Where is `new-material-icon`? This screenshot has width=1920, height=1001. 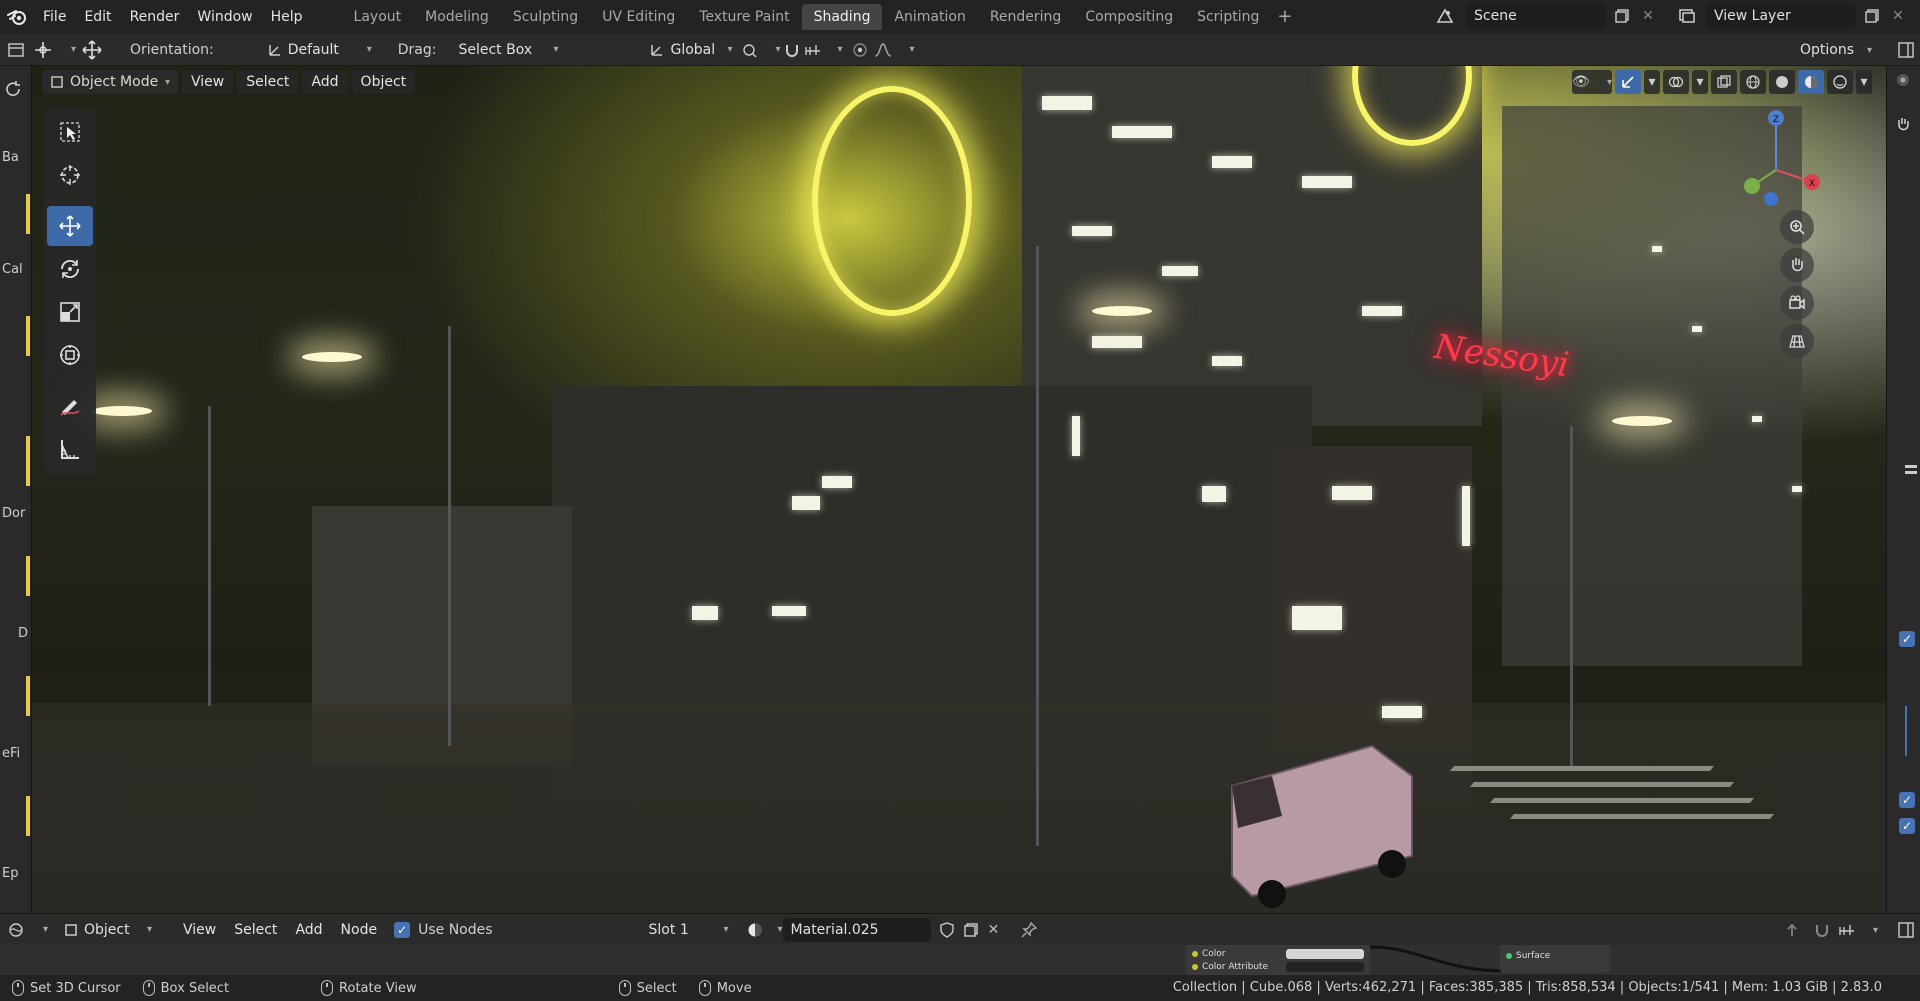
new-material-icon is located at coordinates (971, 930).